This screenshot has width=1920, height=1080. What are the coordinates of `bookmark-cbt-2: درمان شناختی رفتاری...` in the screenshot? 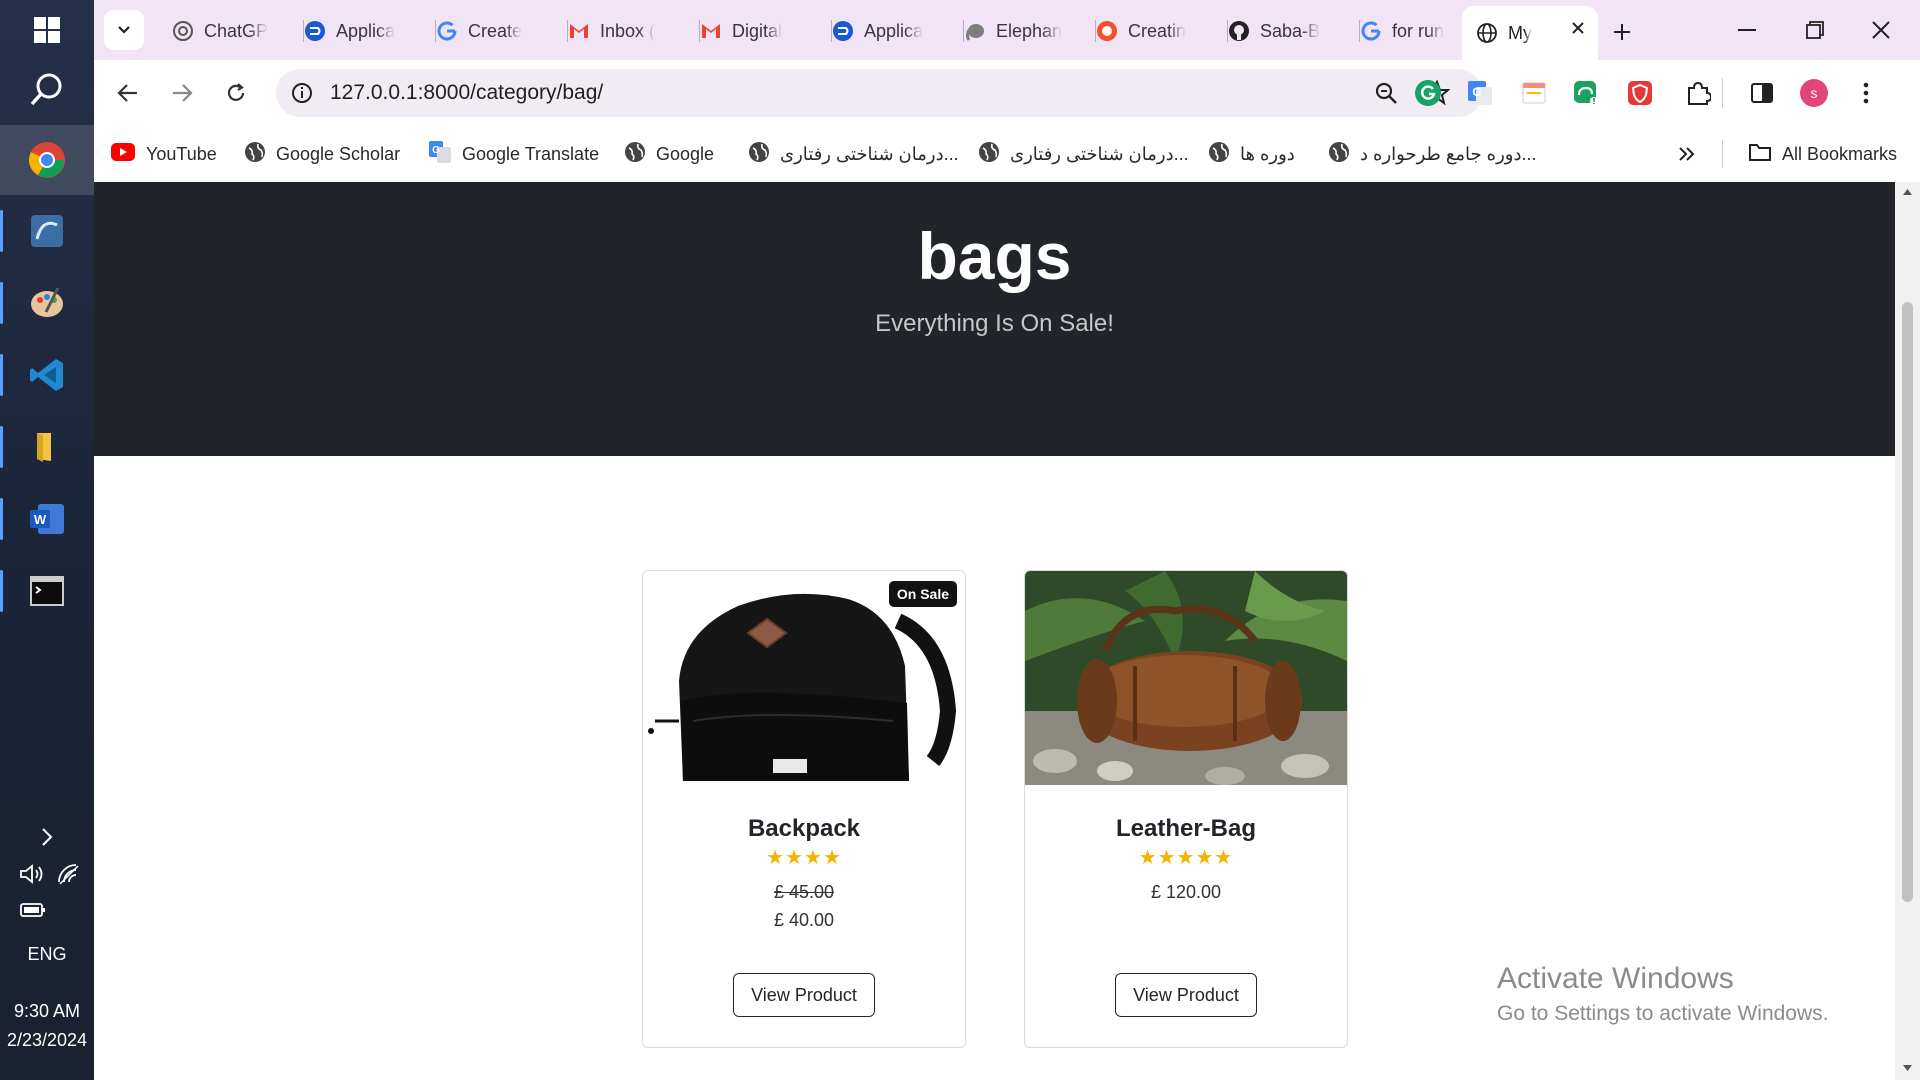 It's located at (1083, 154).